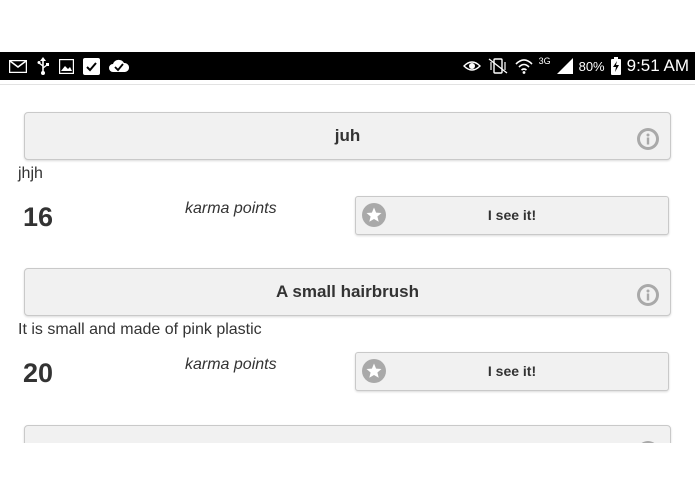  Describe the element at coordinates (38, 217) in the screenshot. I see `karma-points-value: 16` at that location.